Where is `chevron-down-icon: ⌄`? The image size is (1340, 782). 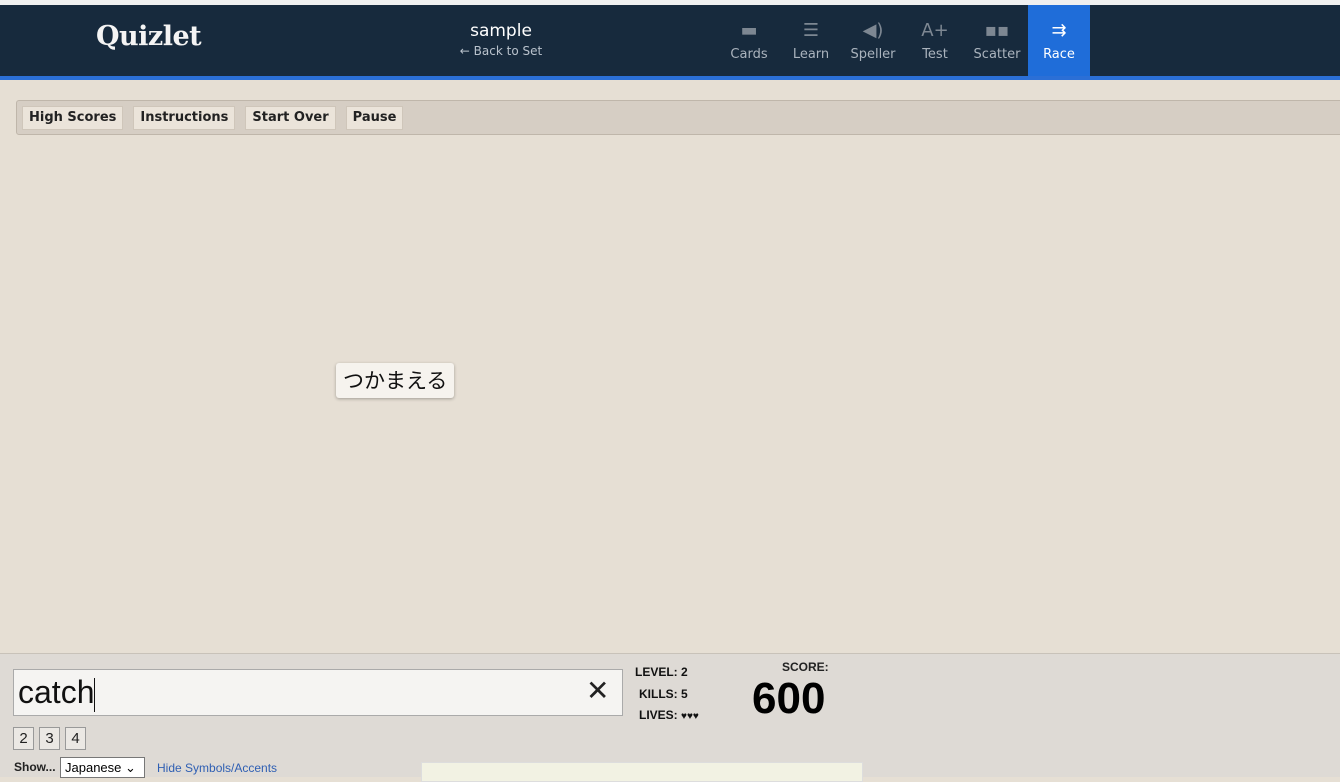
chevron-down-icon: ⌄ is located at coordinates (130, 767).